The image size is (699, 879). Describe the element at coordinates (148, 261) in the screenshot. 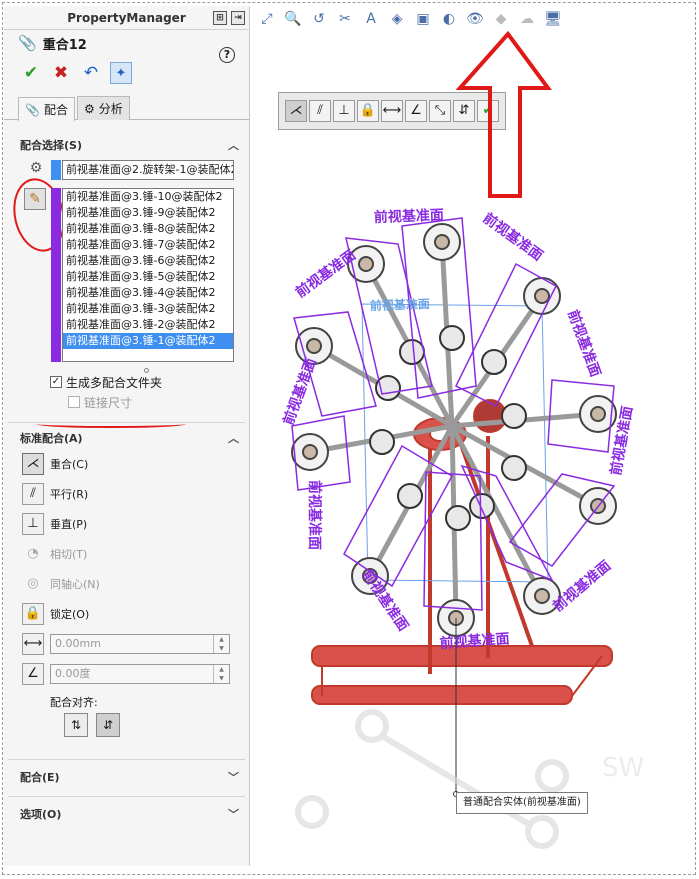

I see `list-item: 前视基准面@3.锤-6@装配体2` at that location.